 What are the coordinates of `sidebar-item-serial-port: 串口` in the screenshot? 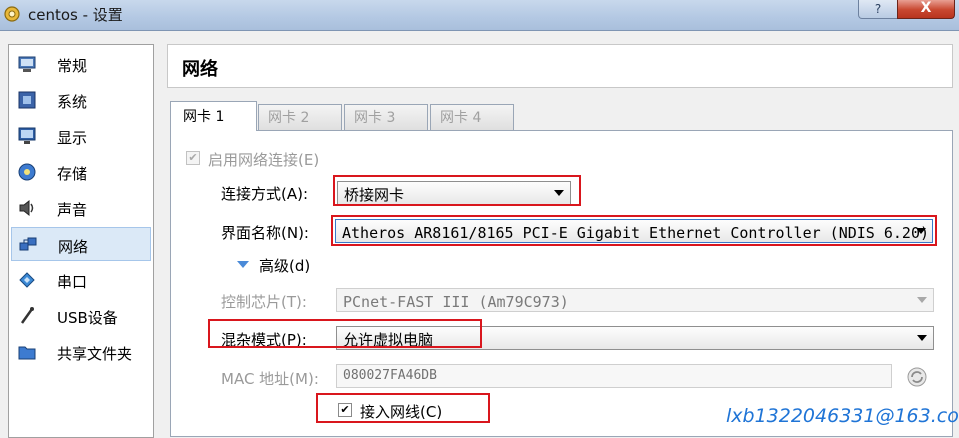 It's located at (81, 280).